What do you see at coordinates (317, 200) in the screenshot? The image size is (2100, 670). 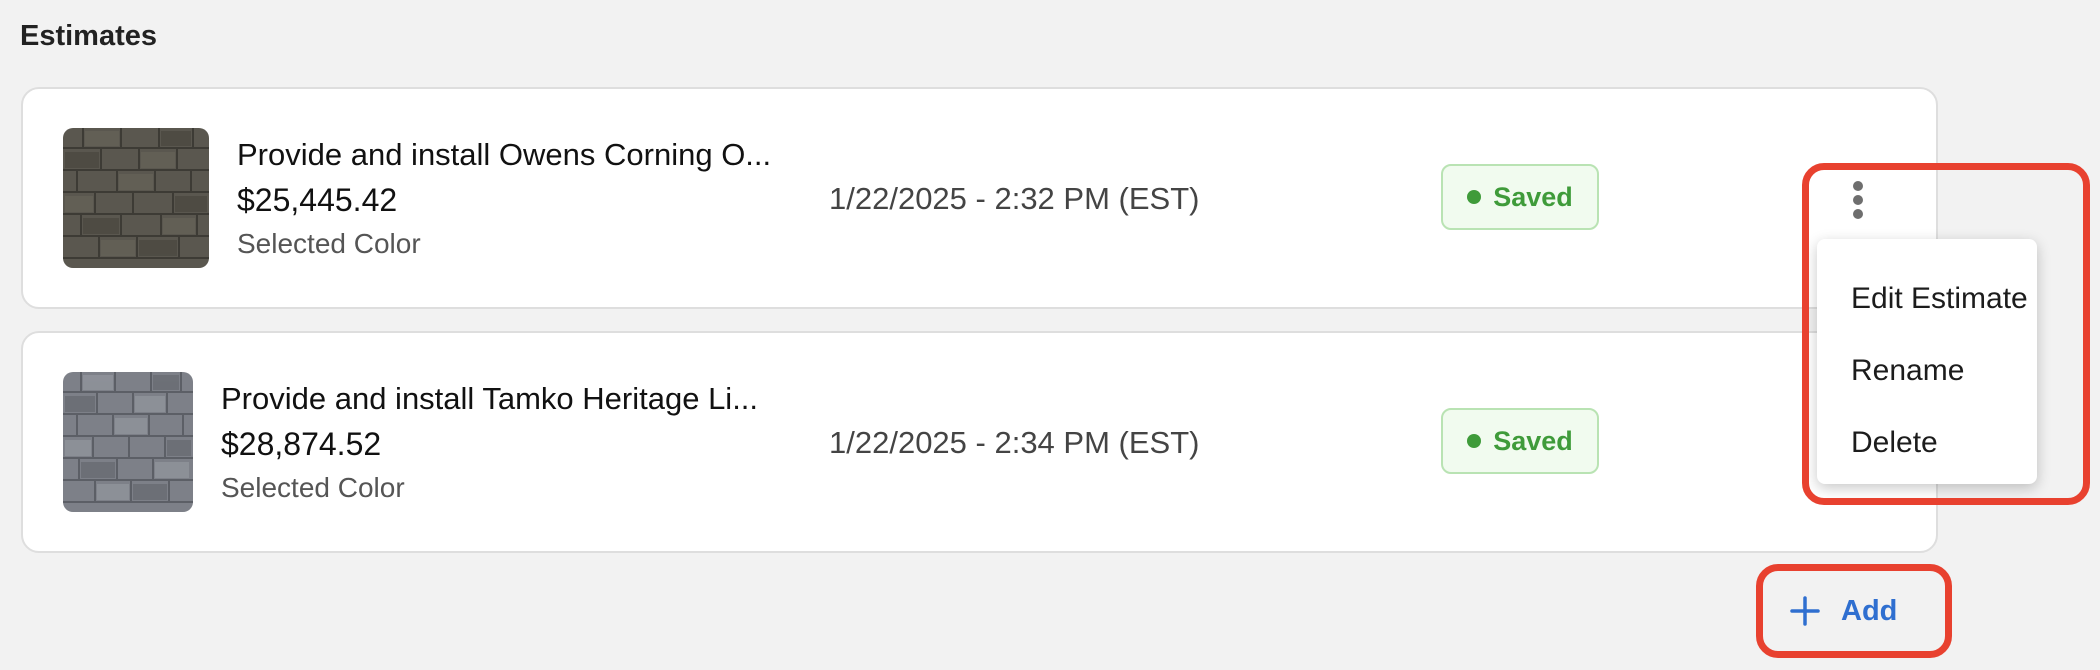 I see `estimate-price: $25,445.42` at bounding box center [317, 200].